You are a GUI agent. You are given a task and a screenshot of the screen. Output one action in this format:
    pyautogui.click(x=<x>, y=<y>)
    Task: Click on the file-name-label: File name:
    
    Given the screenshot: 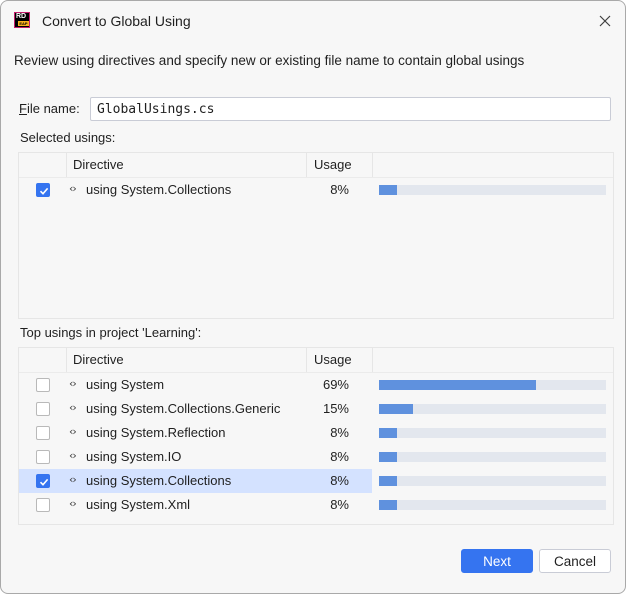 What is the action you would take?
    pyautogui.click(x=49, y=108)
    